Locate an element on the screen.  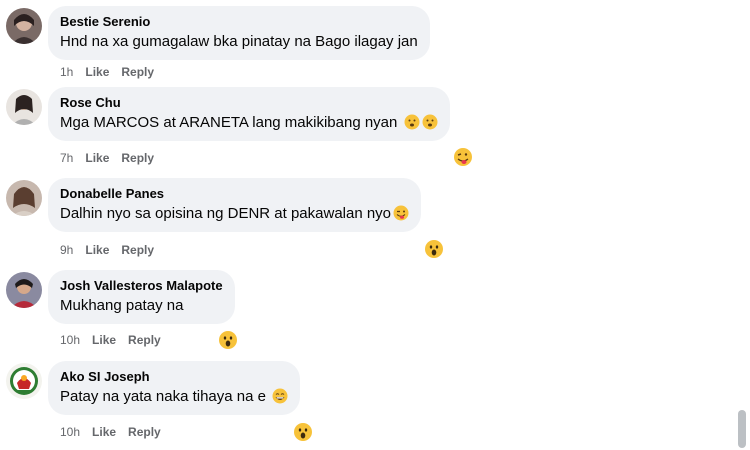
comment-time: 7h is located at coordinates (66, 158).